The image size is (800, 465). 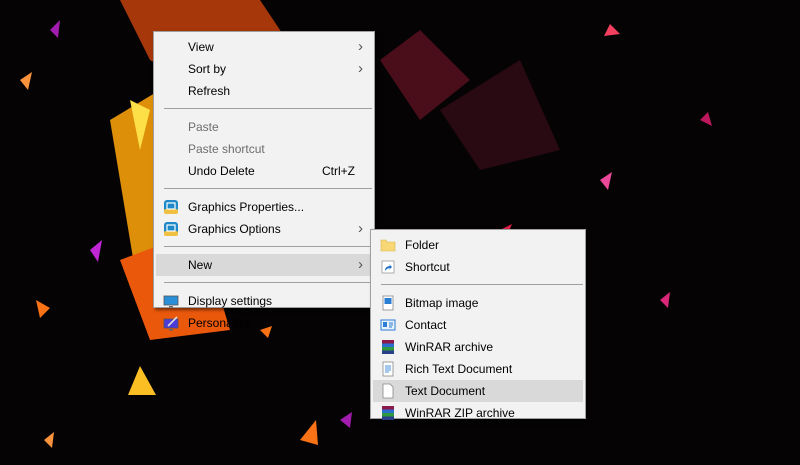 What do you see at coordinates (388, 325) in the screenshot?
I see `contact-icon` at bounding box center [388, 325].